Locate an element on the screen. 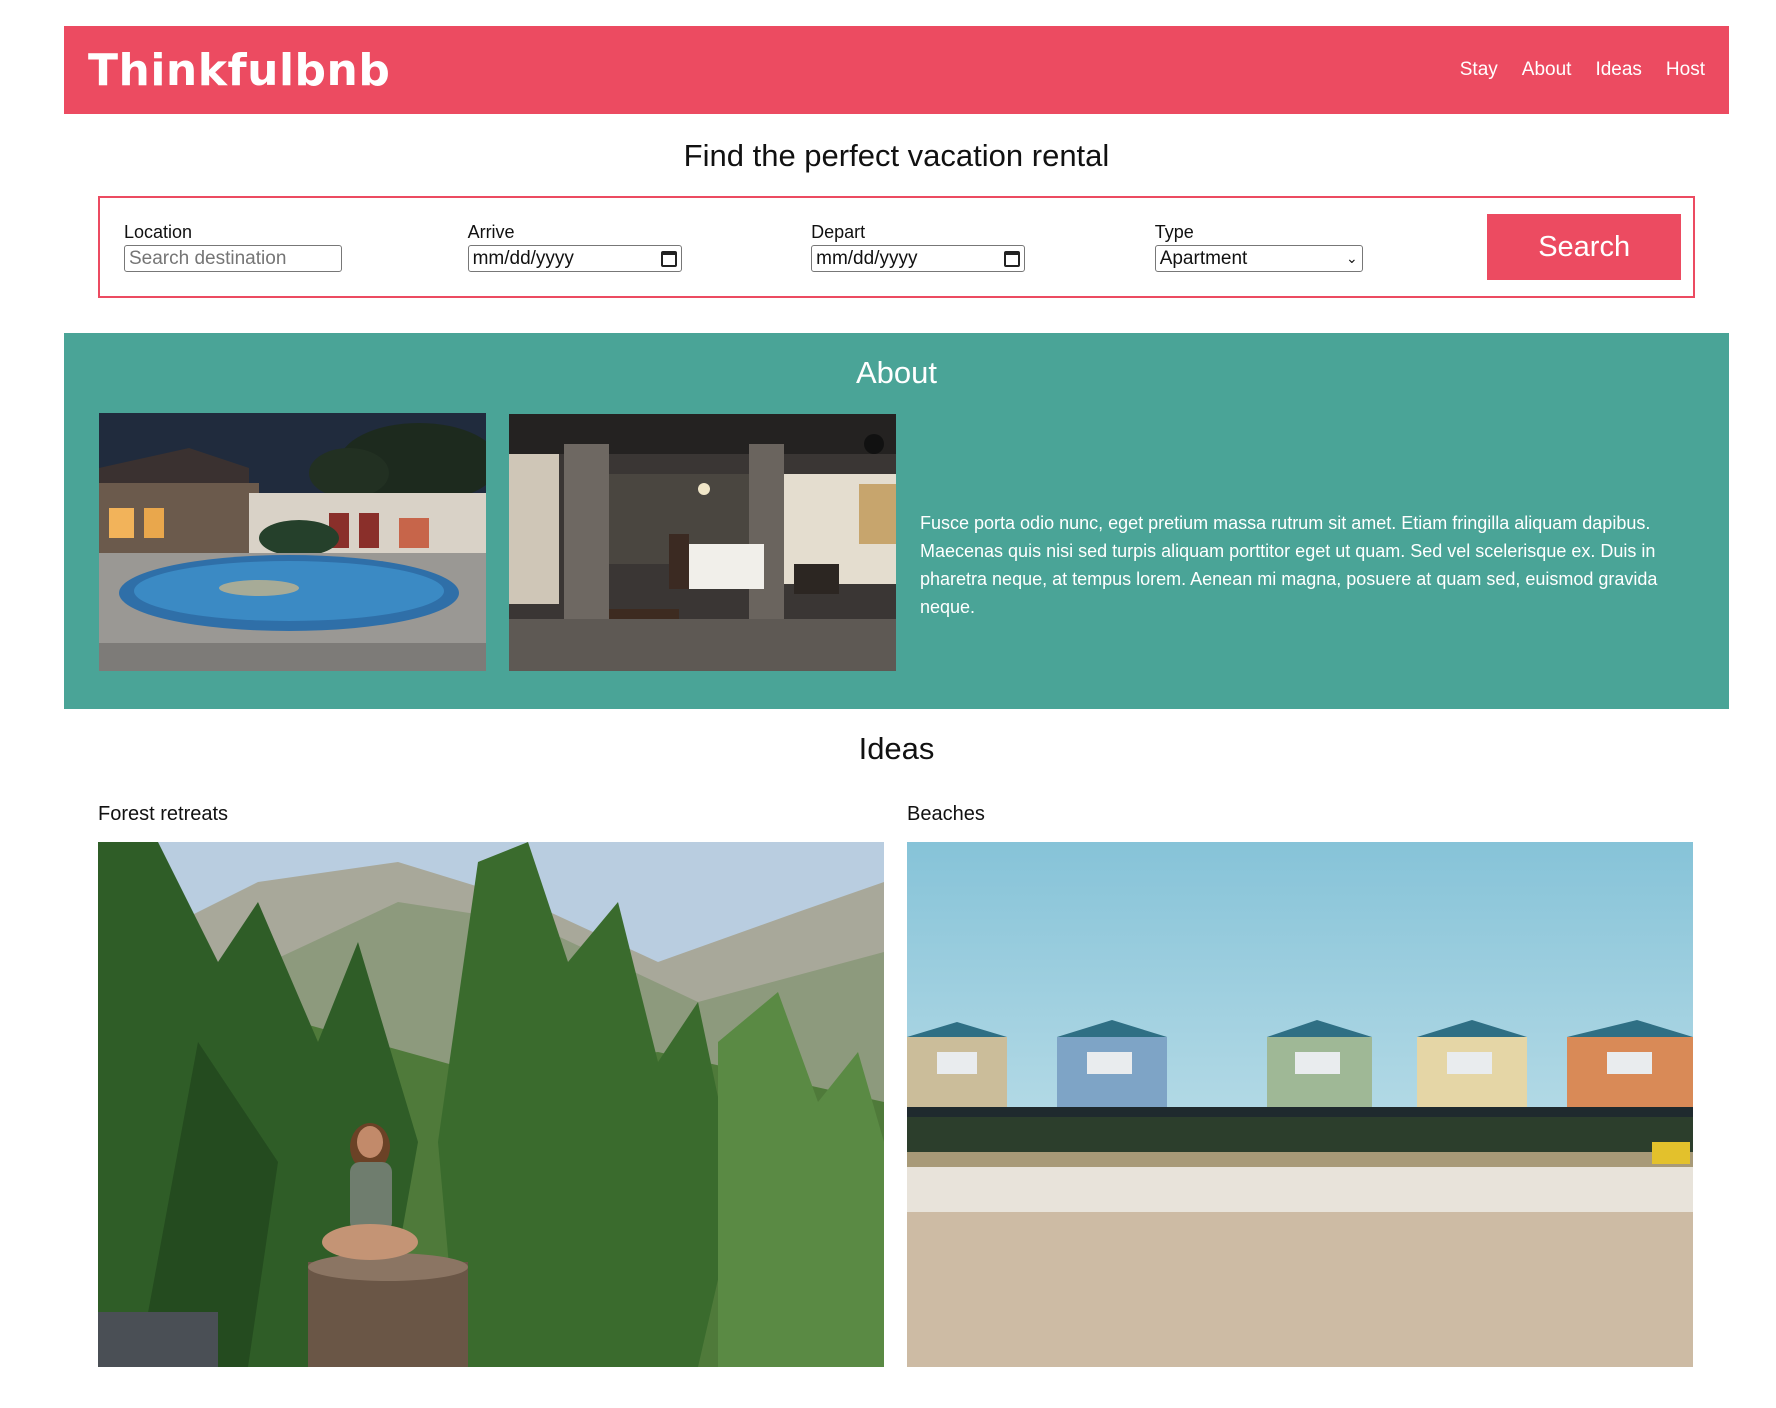 Image resolution: width=1776 pixels, height=1408 pixels. logo: Thinkfulbnb is located at coordinates (239, 70).